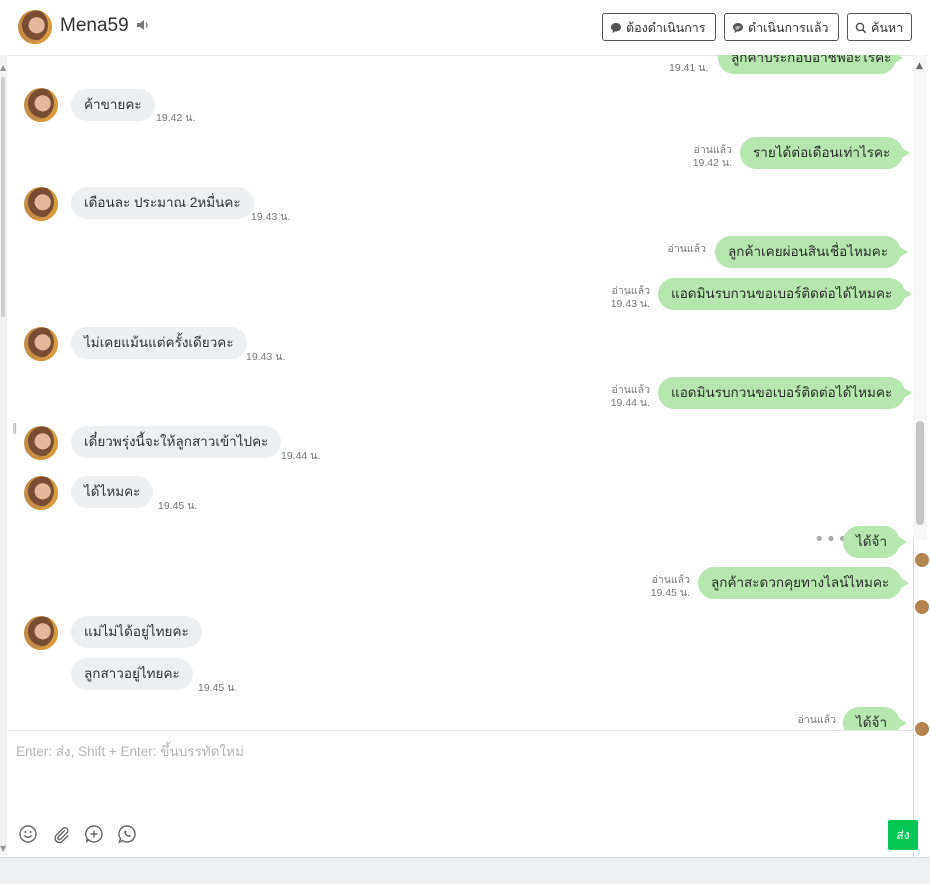  Describe the element at coordinates (3, 197) in the screenshot. I see `page-scrollbar-thumb` at that location.